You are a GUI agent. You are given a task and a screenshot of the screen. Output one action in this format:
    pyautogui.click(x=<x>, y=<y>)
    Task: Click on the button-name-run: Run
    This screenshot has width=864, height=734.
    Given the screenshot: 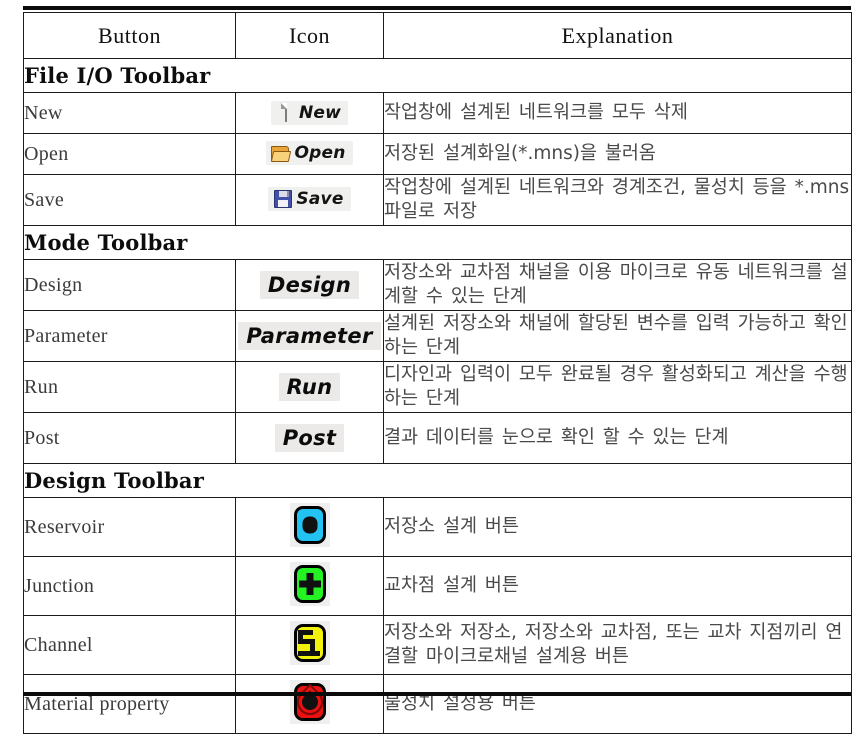 What is the action you would take?
    pyautogui.click(x=129, y=387)
    